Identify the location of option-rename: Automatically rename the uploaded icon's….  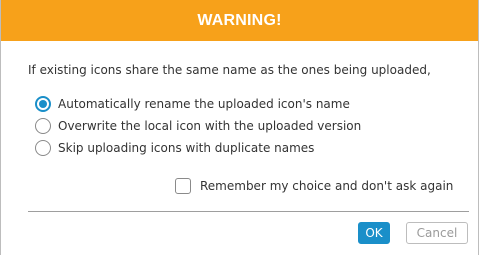
(198, 104).